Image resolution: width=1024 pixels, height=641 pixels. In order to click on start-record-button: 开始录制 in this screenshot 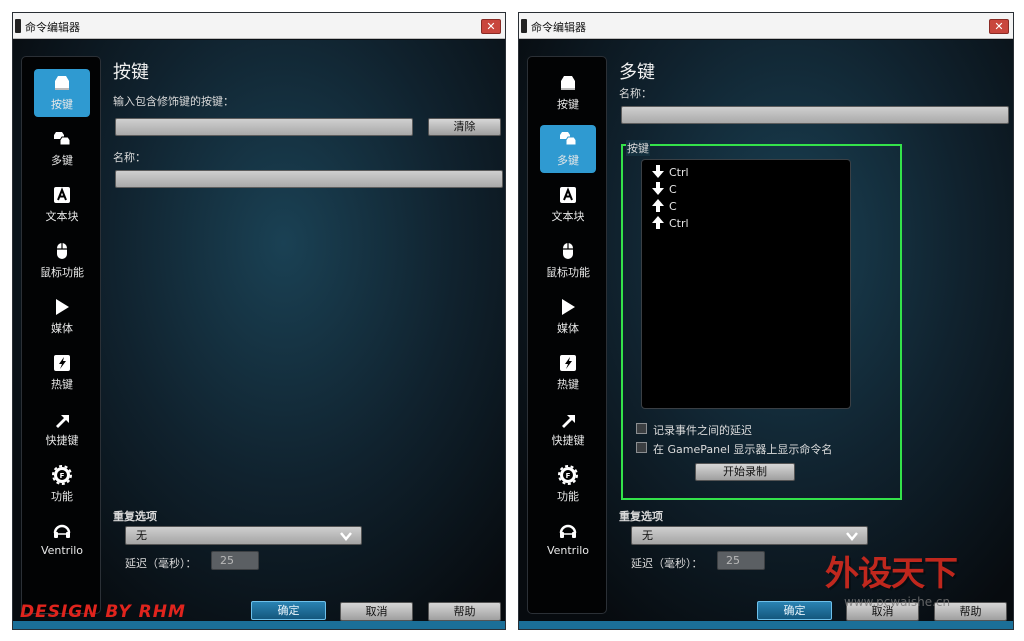, I will do `click(745, 472)`.